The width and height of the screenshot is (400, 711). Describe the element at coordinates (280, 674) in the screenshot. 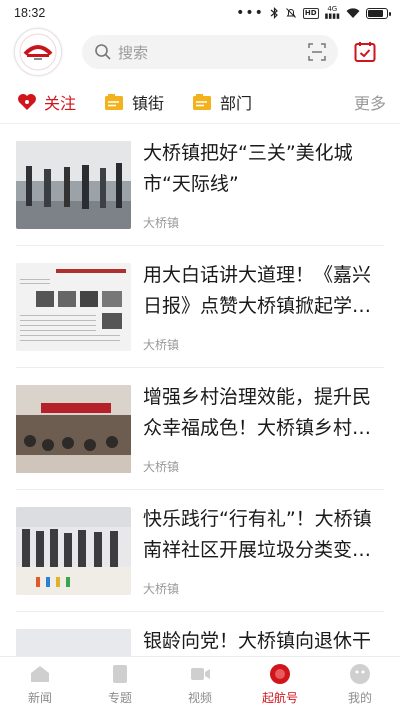

I see `sail-icon` at that location.